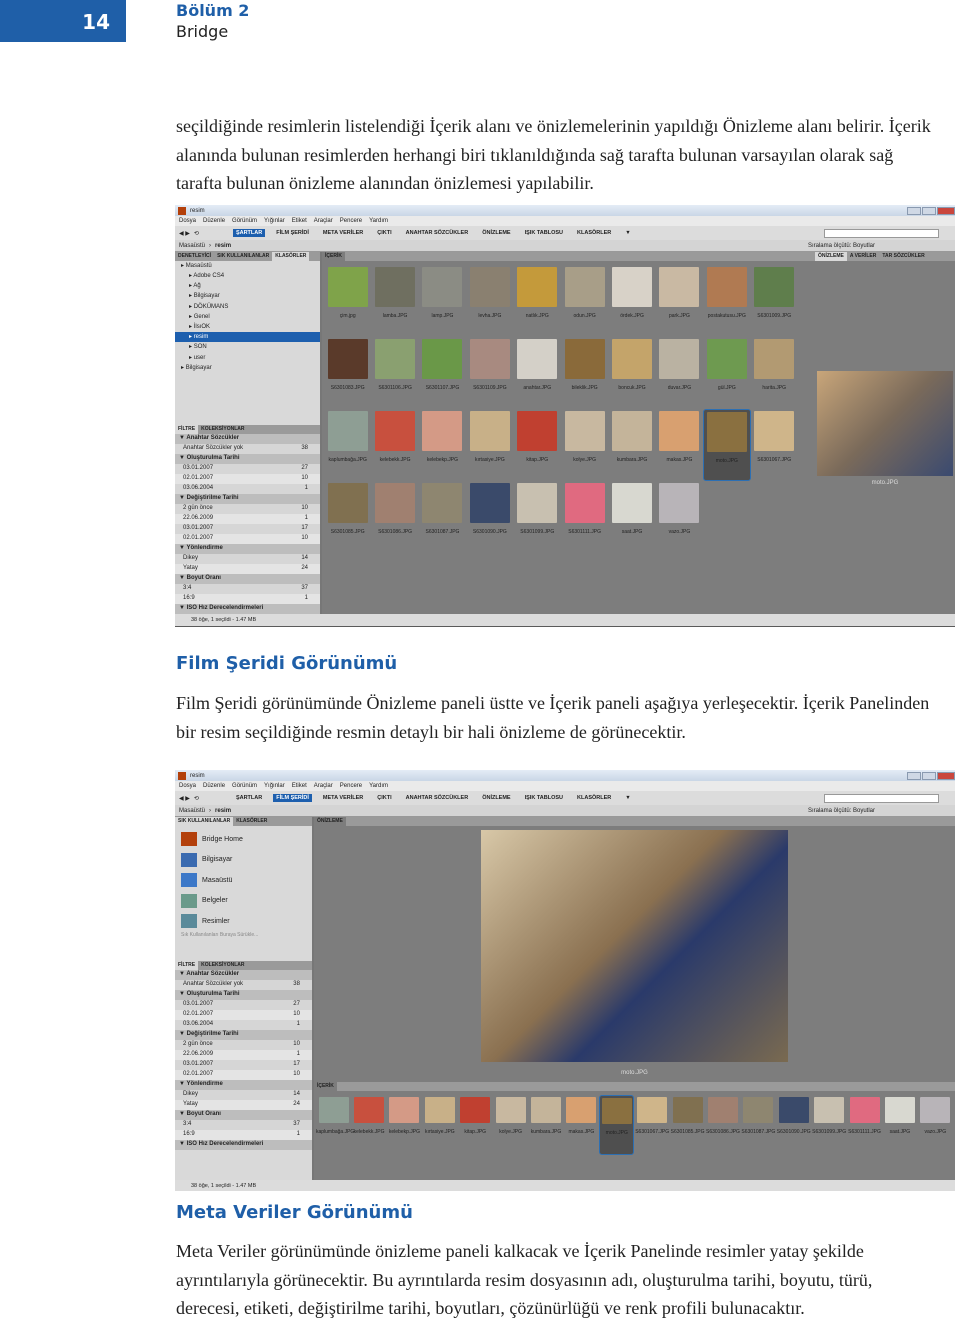 The image size is (960, 1323). I want to click on menu-item: Pencere, so click(351, 221).